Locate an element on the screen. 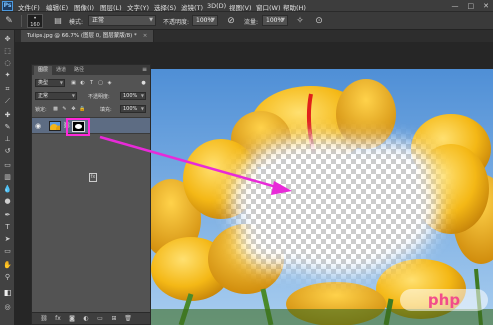  brush-size-picker: • 160 is located at coordinates (35, 21).